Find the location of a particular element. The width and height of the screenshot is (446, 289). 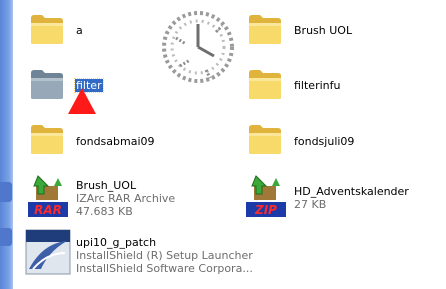

file-name: HD_Adventskalender is located at coordinates (351, 191).